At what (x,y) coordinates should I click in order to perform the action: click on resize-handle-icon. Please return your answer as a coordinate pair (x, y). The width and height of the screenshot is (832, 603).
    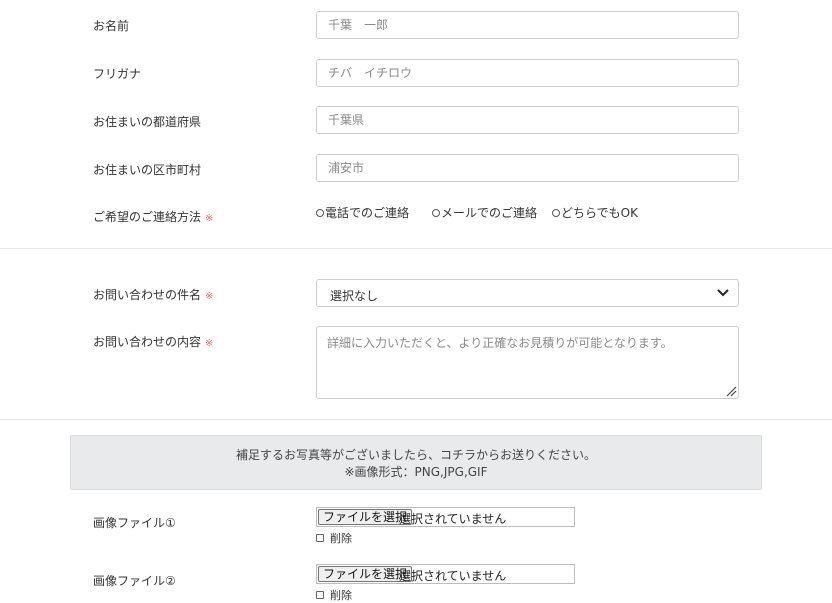
    Looking at the image, I should click on (731, 391).